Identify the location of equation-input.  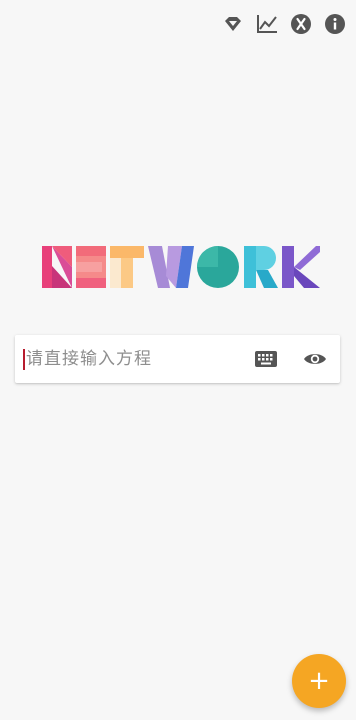
(136, 359).